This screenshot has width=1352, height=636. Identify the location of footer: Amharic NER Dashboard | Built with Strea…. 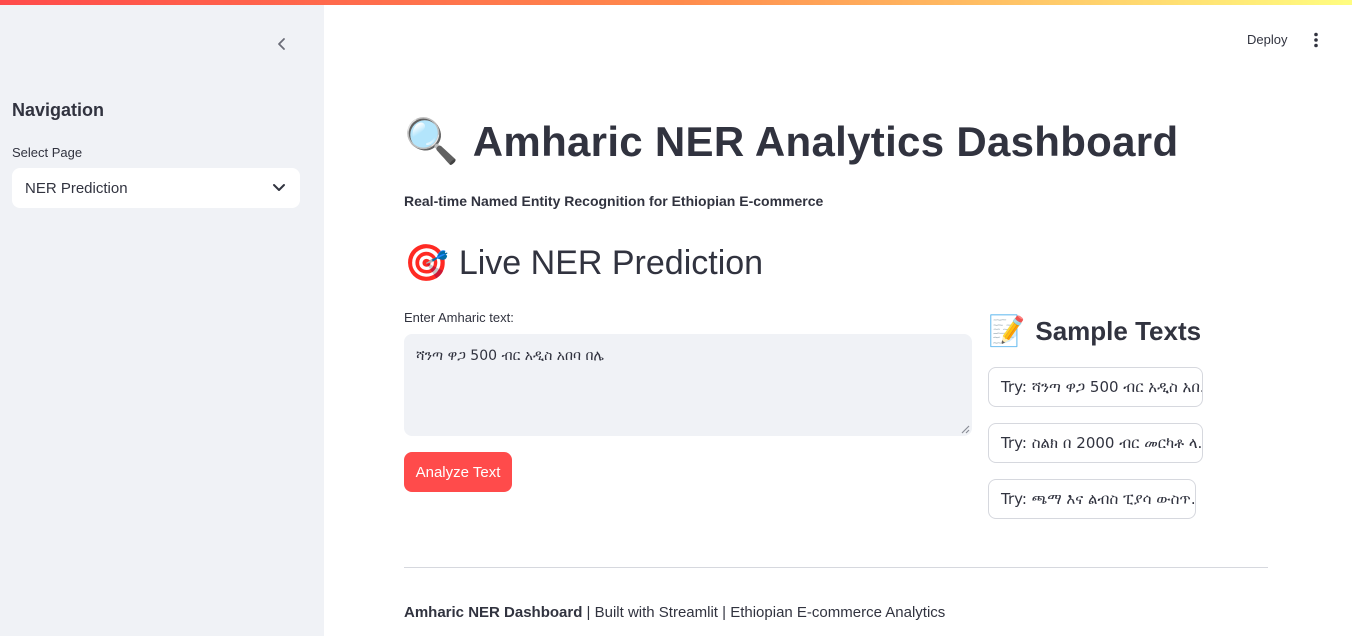
(674, 612).